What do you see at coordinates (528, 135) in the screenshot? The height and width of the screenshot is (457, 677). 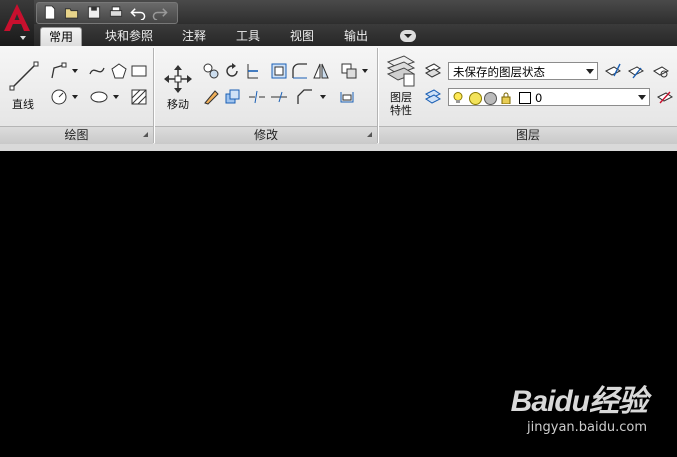 I see `layers-panel-title: 图层` at bounding box center [528, 135].